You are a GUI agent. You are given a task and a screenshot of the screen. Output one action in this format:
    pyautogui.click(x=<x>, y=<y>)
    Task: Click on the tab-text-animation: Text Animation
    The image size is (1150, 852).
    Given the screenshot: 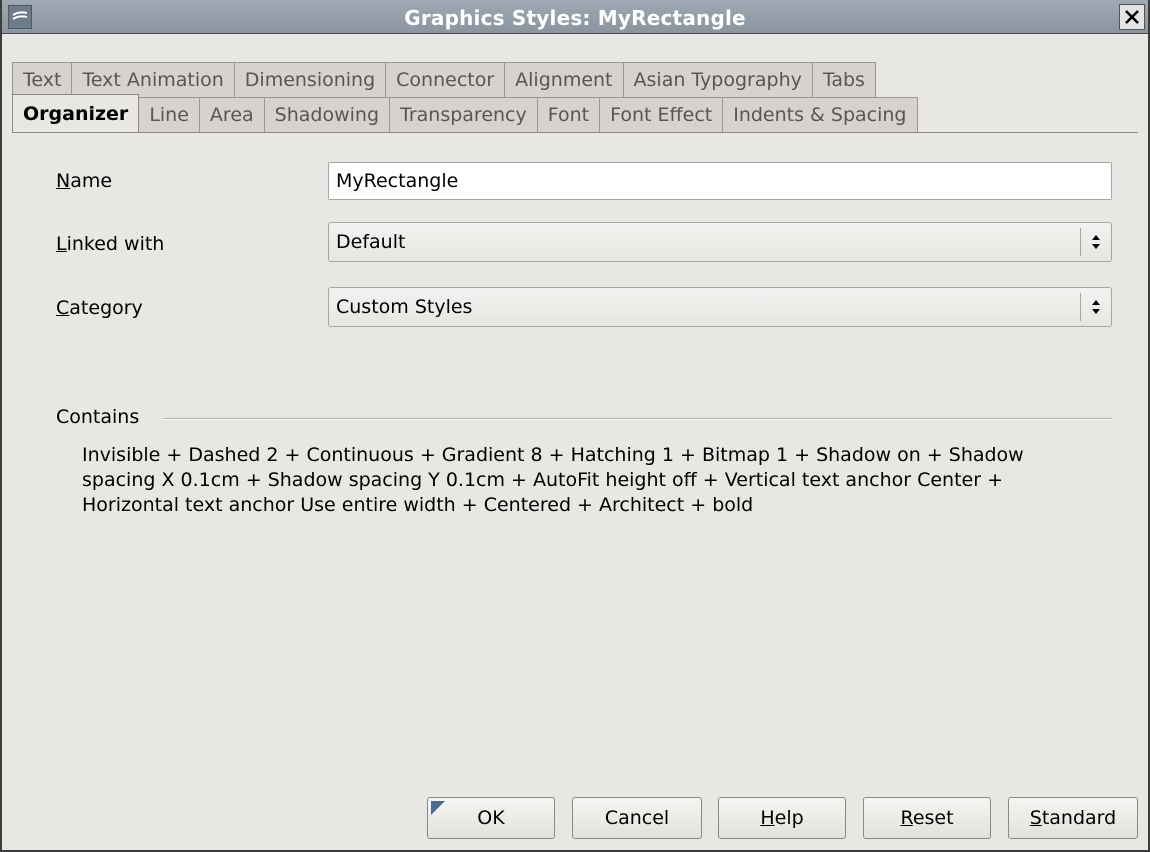 What is the action you would take?
    pyautogui.click(x=153, y=79)
    